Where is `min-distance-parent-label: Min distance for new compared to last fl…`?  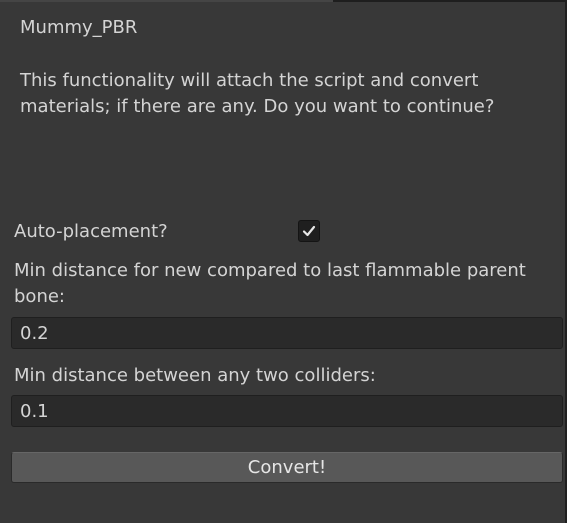 min-distance-parent-label: Min distance for new compared to last fl… is located at coordinates (270, 283).